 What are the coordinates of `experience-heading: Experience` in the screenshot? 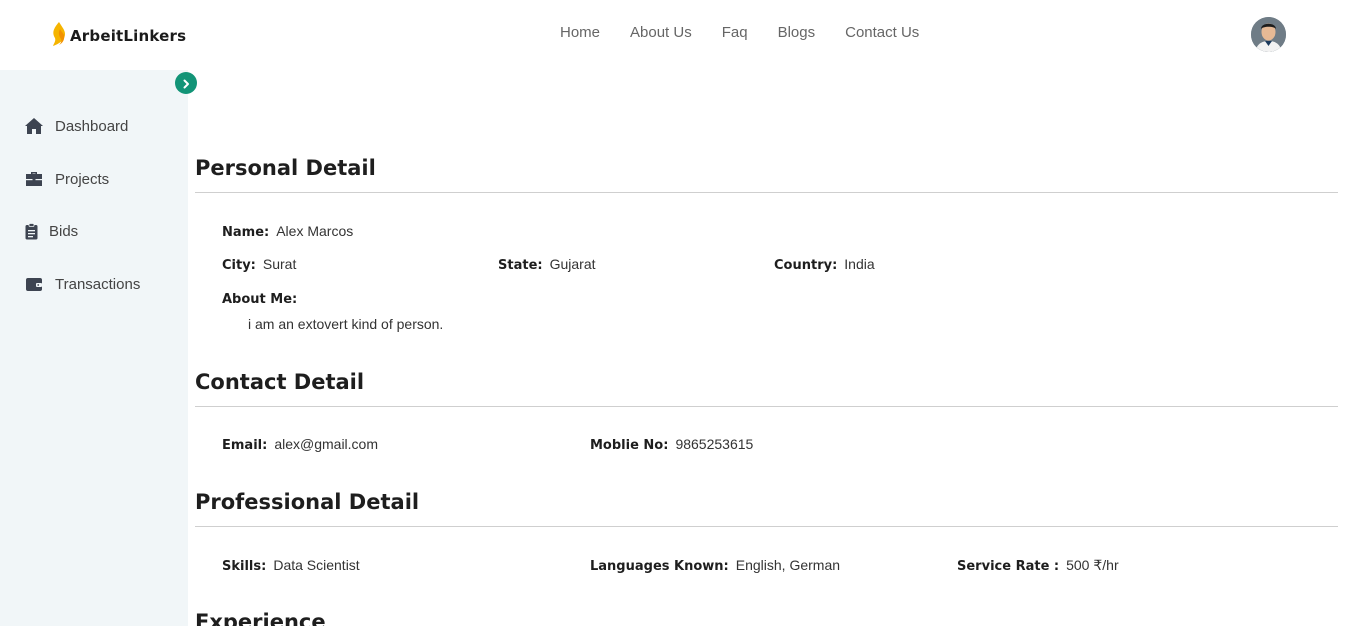 It's located at (260, 618).